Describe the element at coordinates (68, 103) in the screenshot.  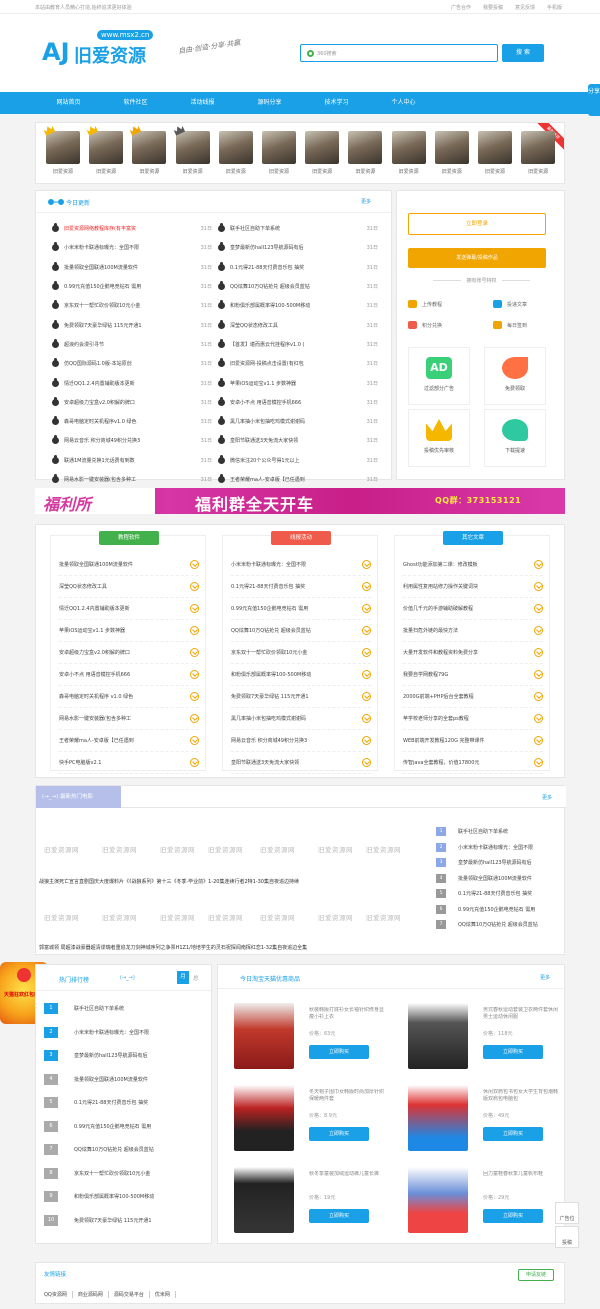
I see `nav-item-home: 网站首页` at that location.